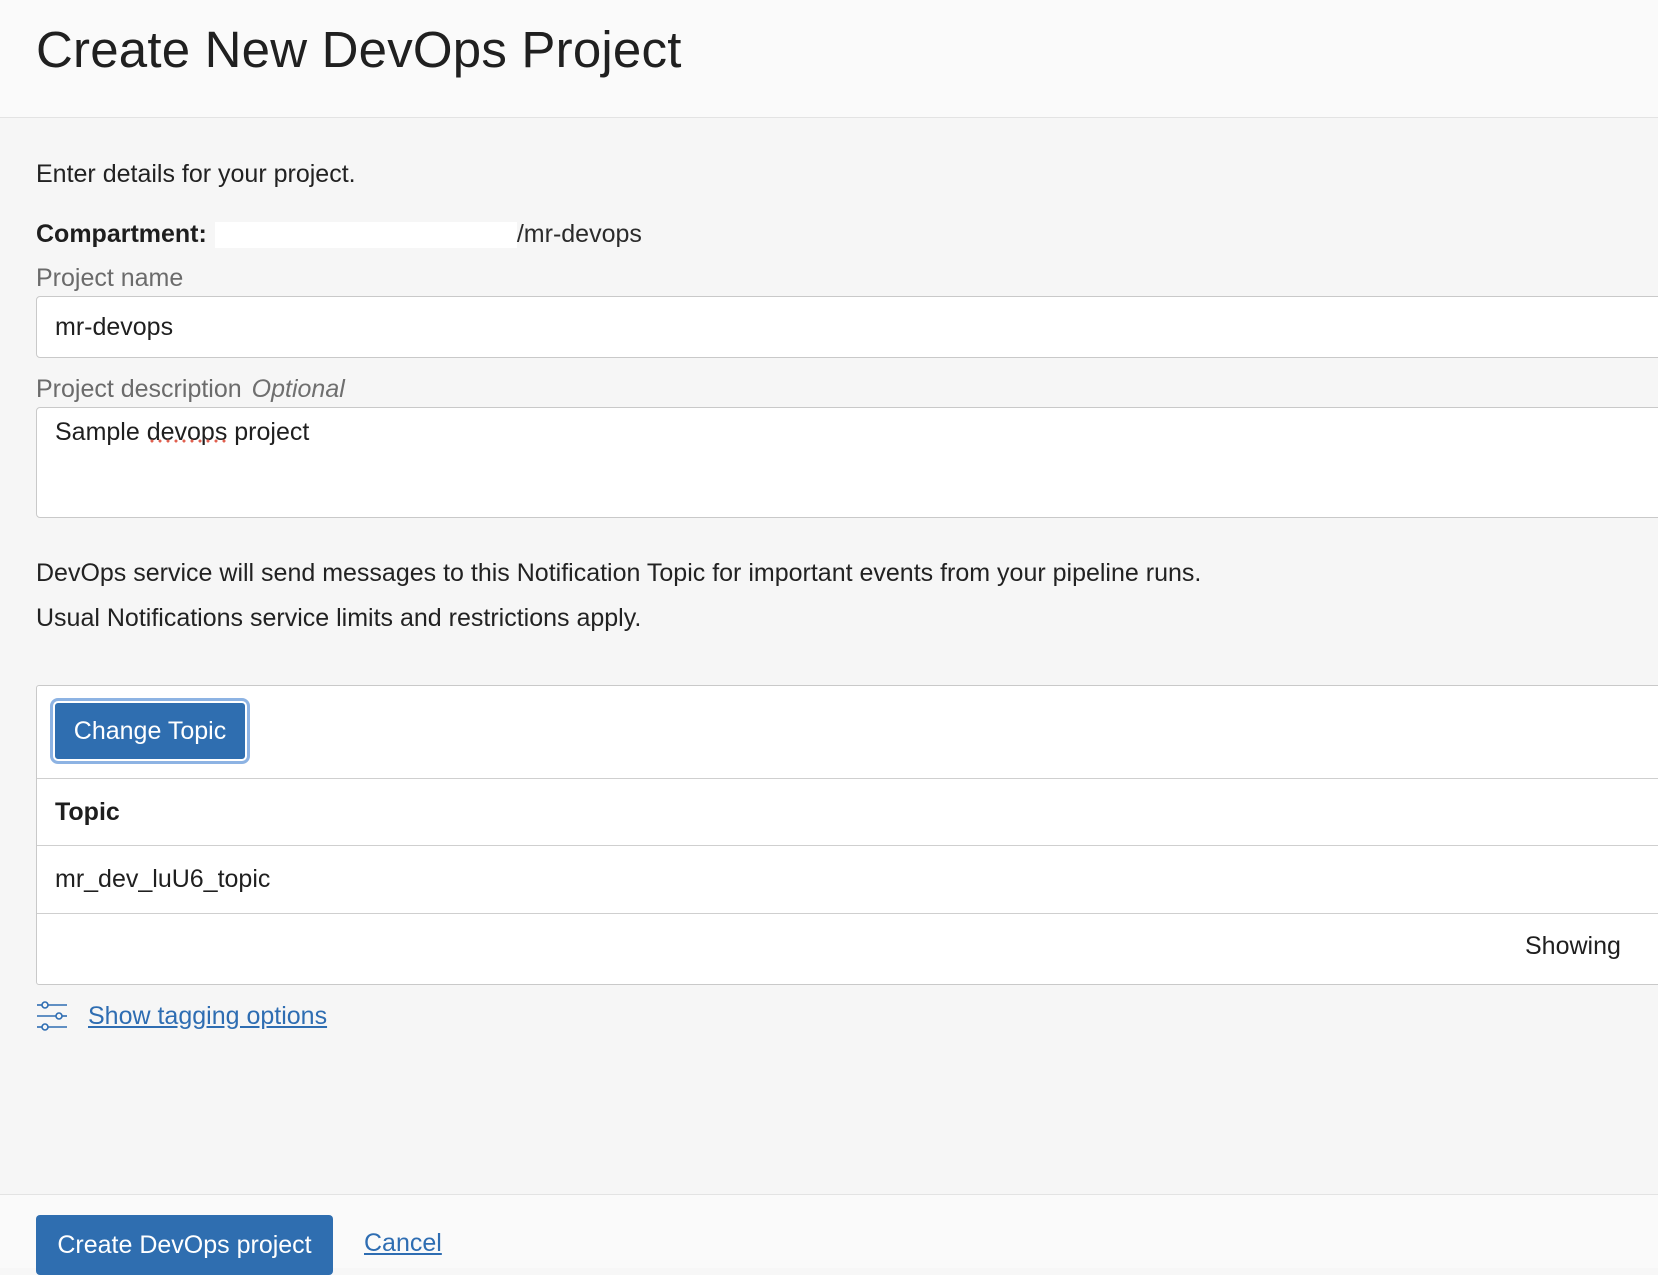 This screenshot has height=1275, width=1658. I want to click on cancel-link: Cancel, so click(403, 1243).